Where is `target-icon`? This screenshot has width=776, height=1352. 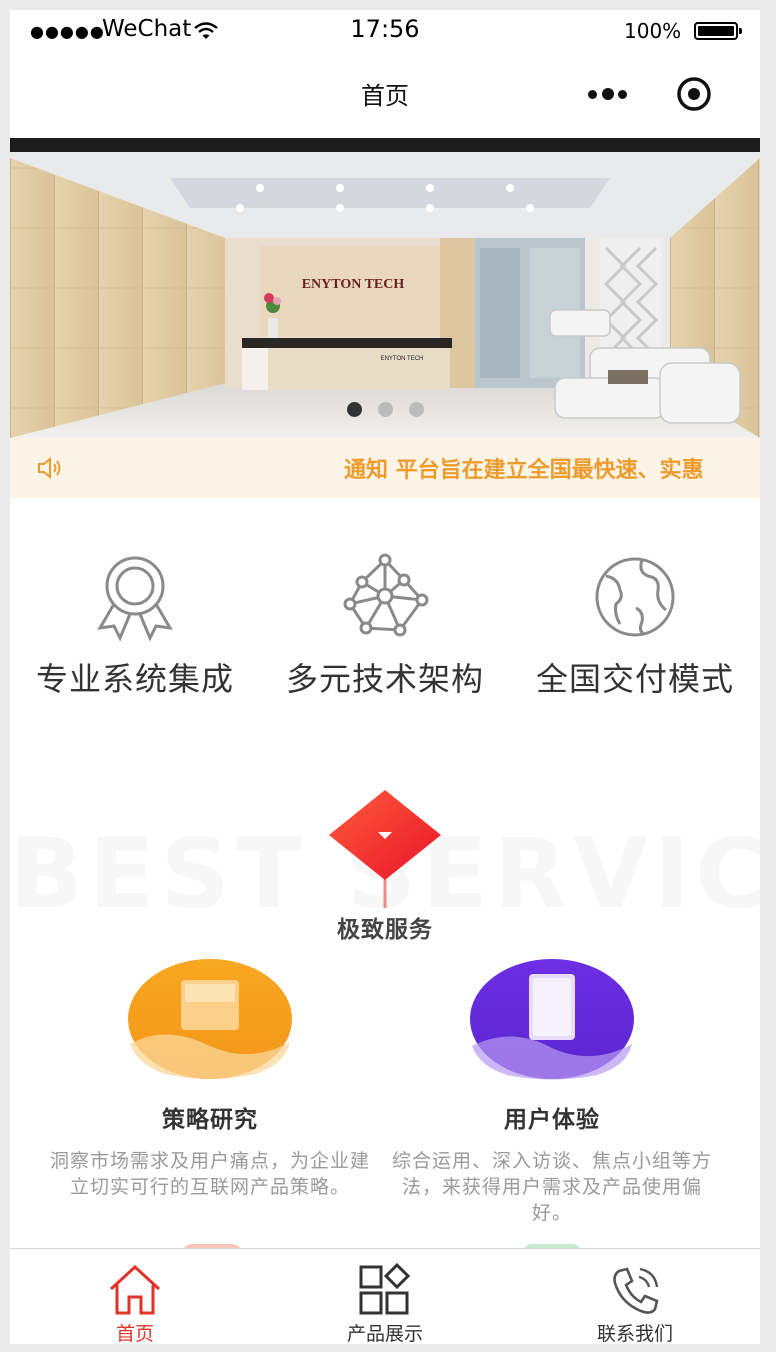
target-icon is located at coordinates (694, 94).